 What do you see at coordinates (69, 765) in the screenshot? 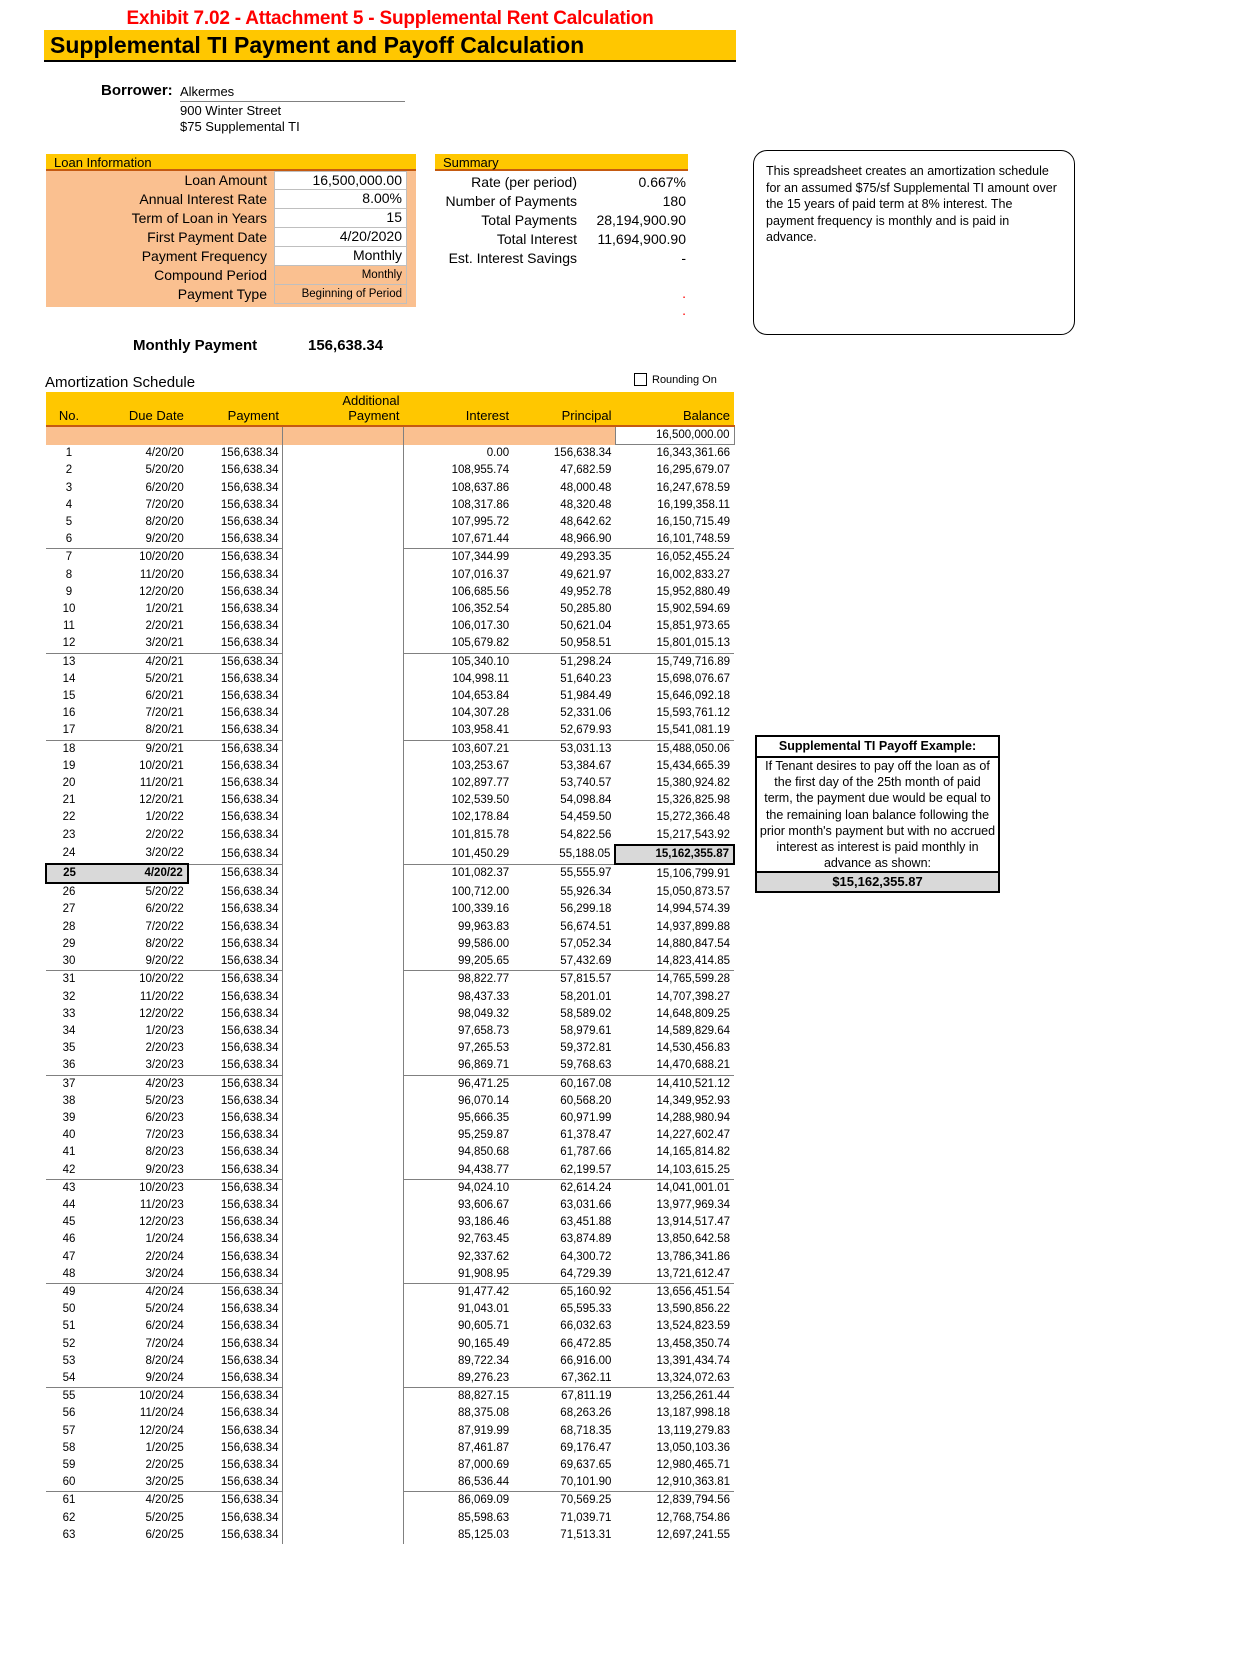
I see `cell-no: 19` at bounding box center [69, 765].